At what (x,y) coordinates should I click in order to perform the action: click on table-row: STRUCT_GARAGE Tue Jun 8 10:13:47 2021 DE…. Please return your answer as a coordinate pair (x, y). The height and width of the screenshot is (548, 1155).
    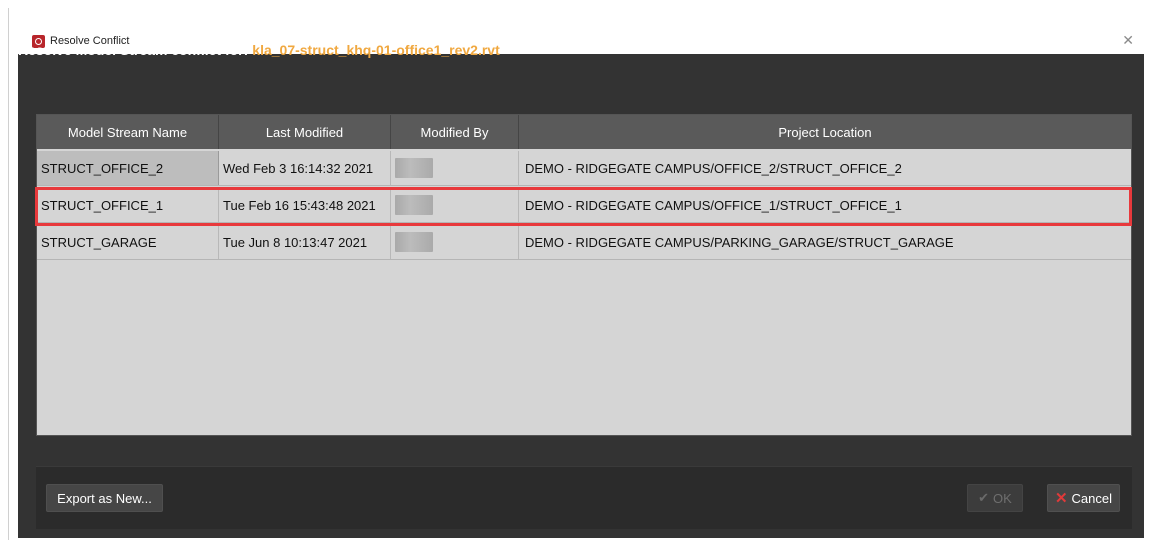
    Looking at the image, I should click on (584, 242).